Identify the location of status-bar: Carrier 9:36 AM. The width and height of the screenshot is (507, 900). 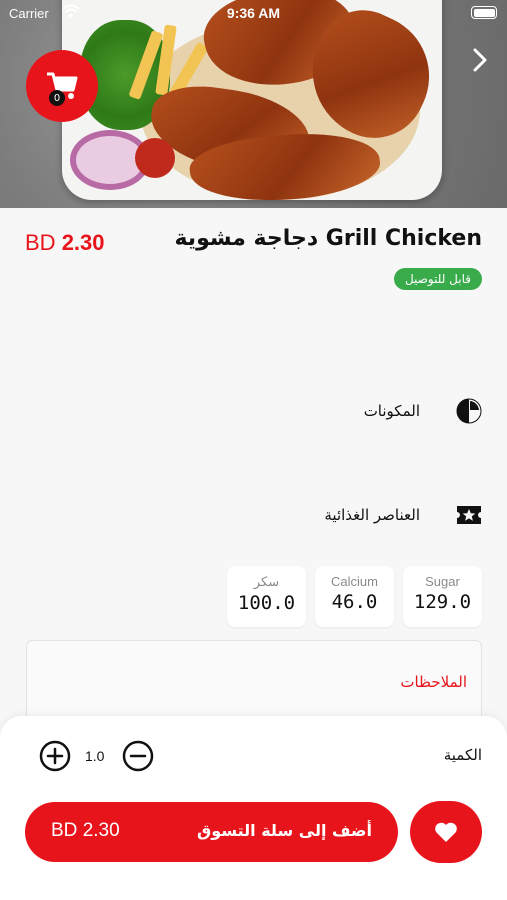
(253, 13).